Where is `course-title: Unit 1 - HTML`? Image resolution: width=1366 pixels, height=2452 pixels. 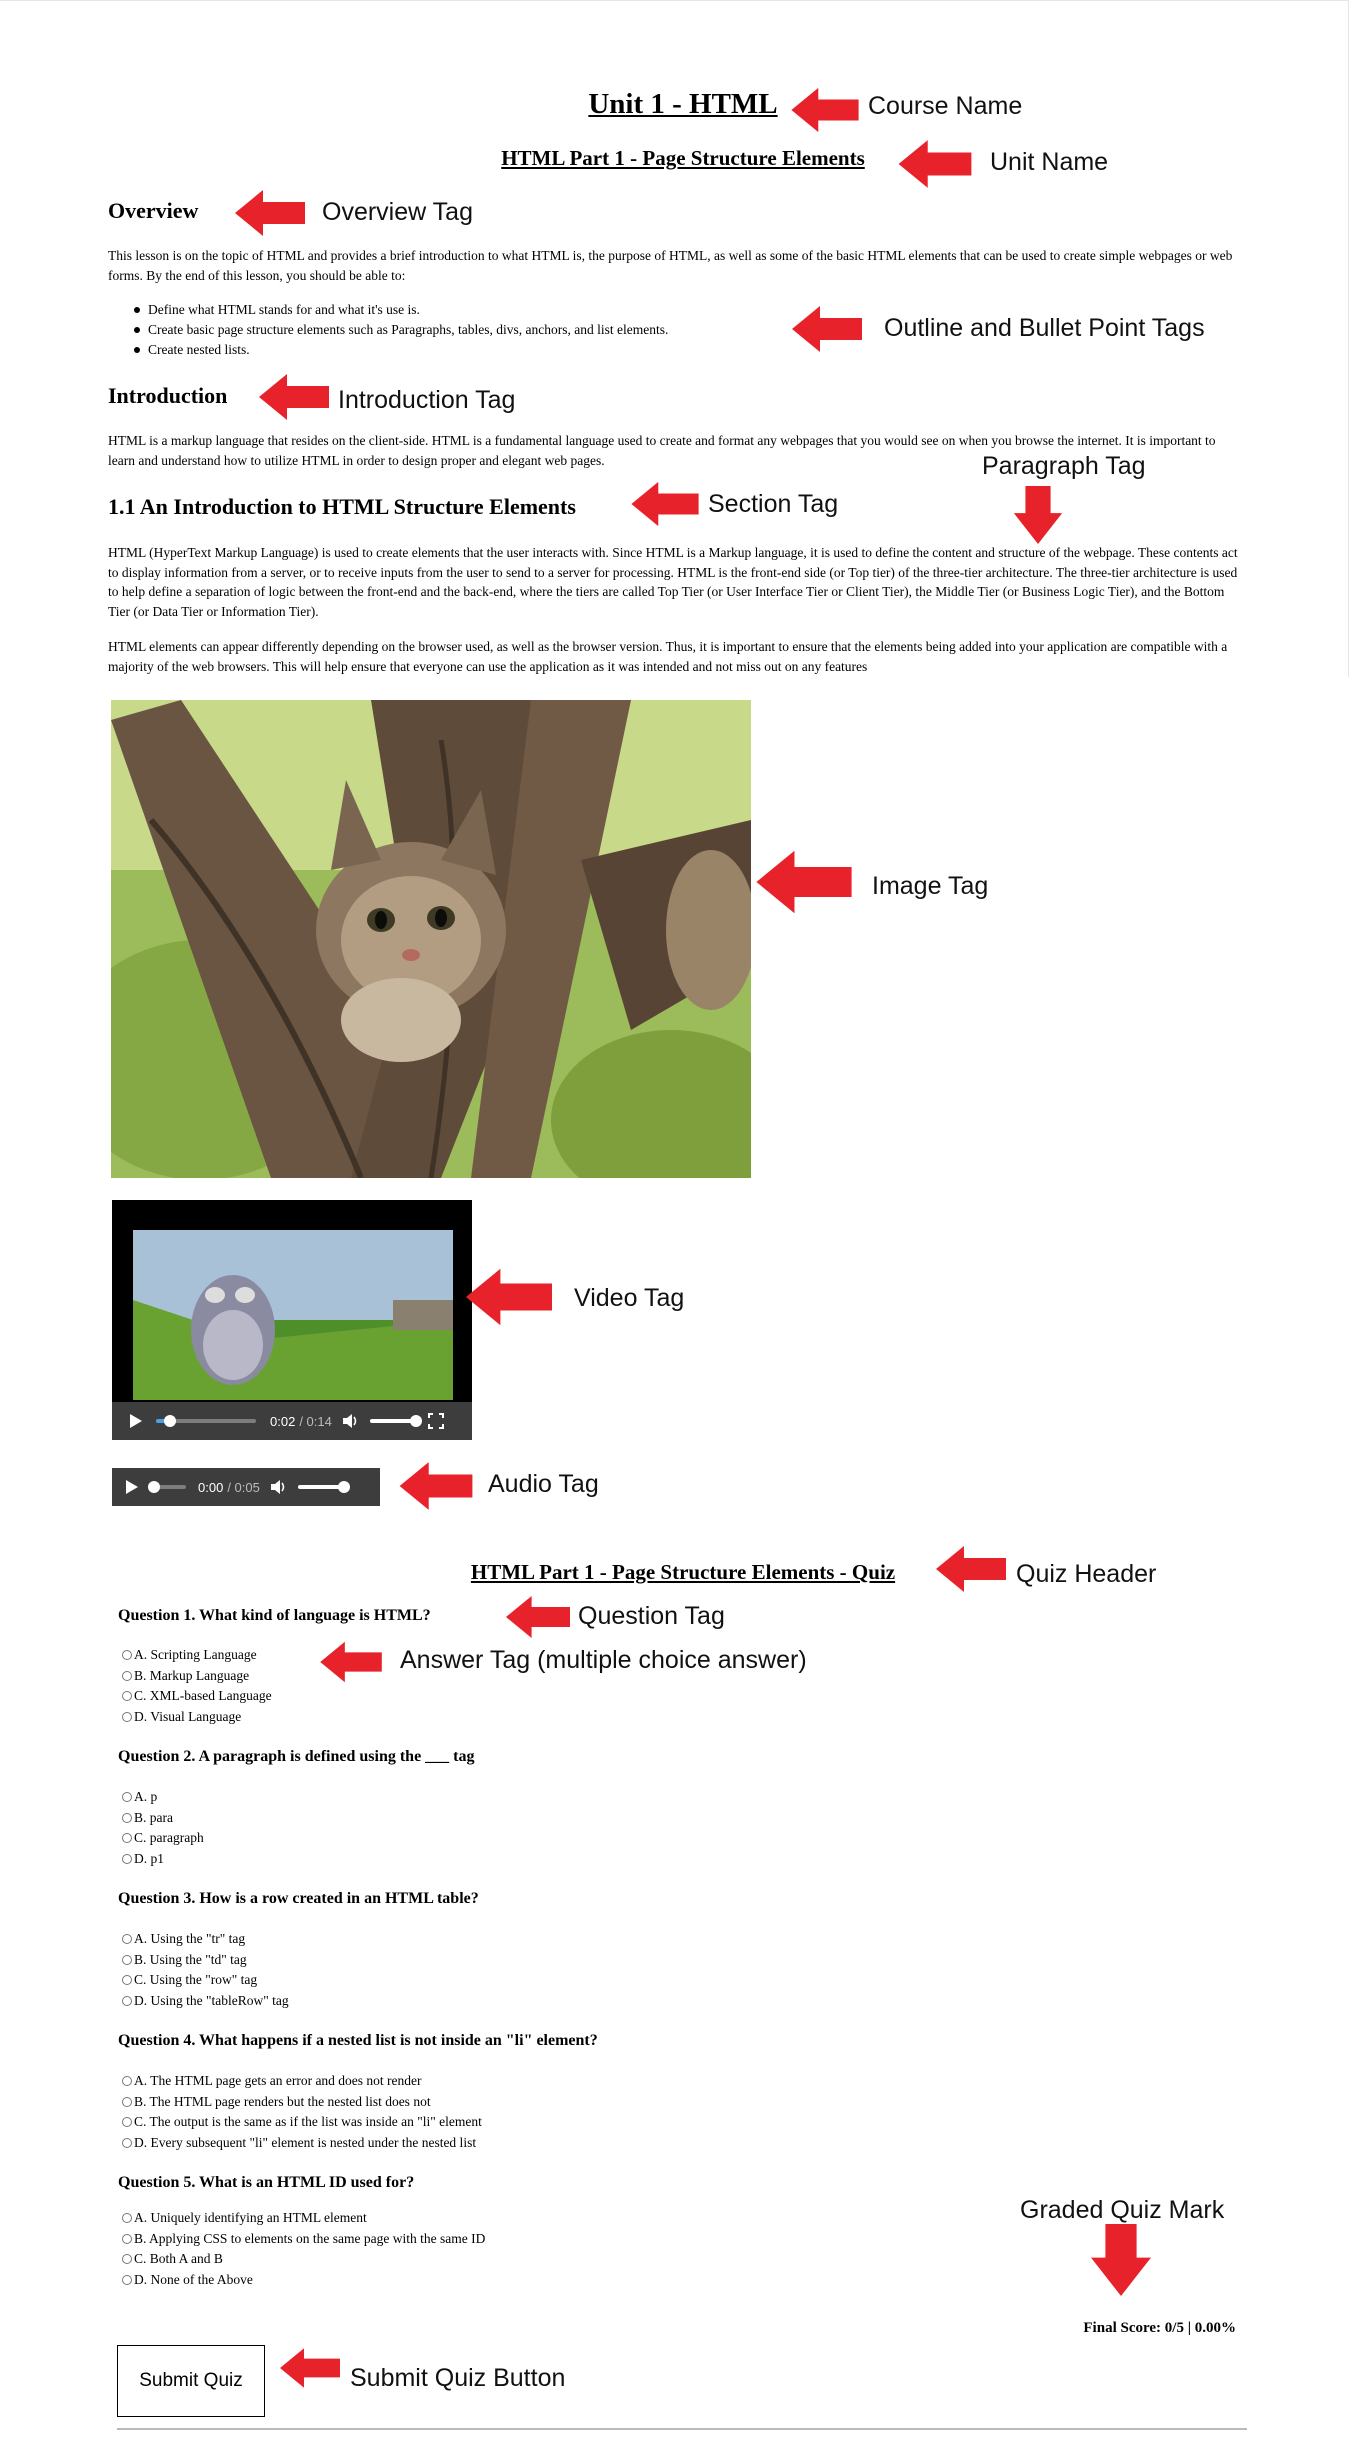 course-title: Unit 1 - HTML is located at coordinates (683, 104).